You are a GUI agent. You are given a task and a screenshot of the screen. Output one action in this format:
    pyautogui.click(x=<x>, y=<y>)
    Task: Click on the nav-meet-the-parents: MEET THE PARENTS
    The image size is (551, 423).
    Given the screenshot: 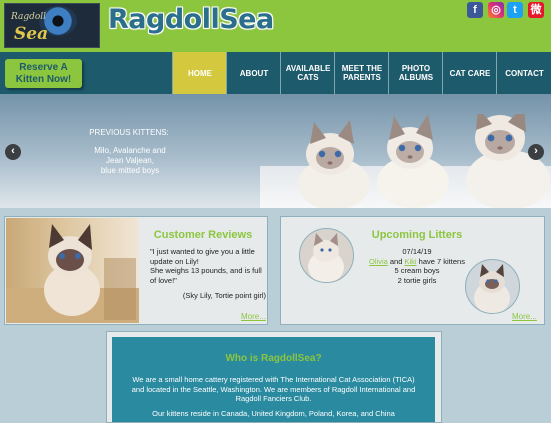 What is the action you would take?
    pyautogui.click(x=361, y=73)
    